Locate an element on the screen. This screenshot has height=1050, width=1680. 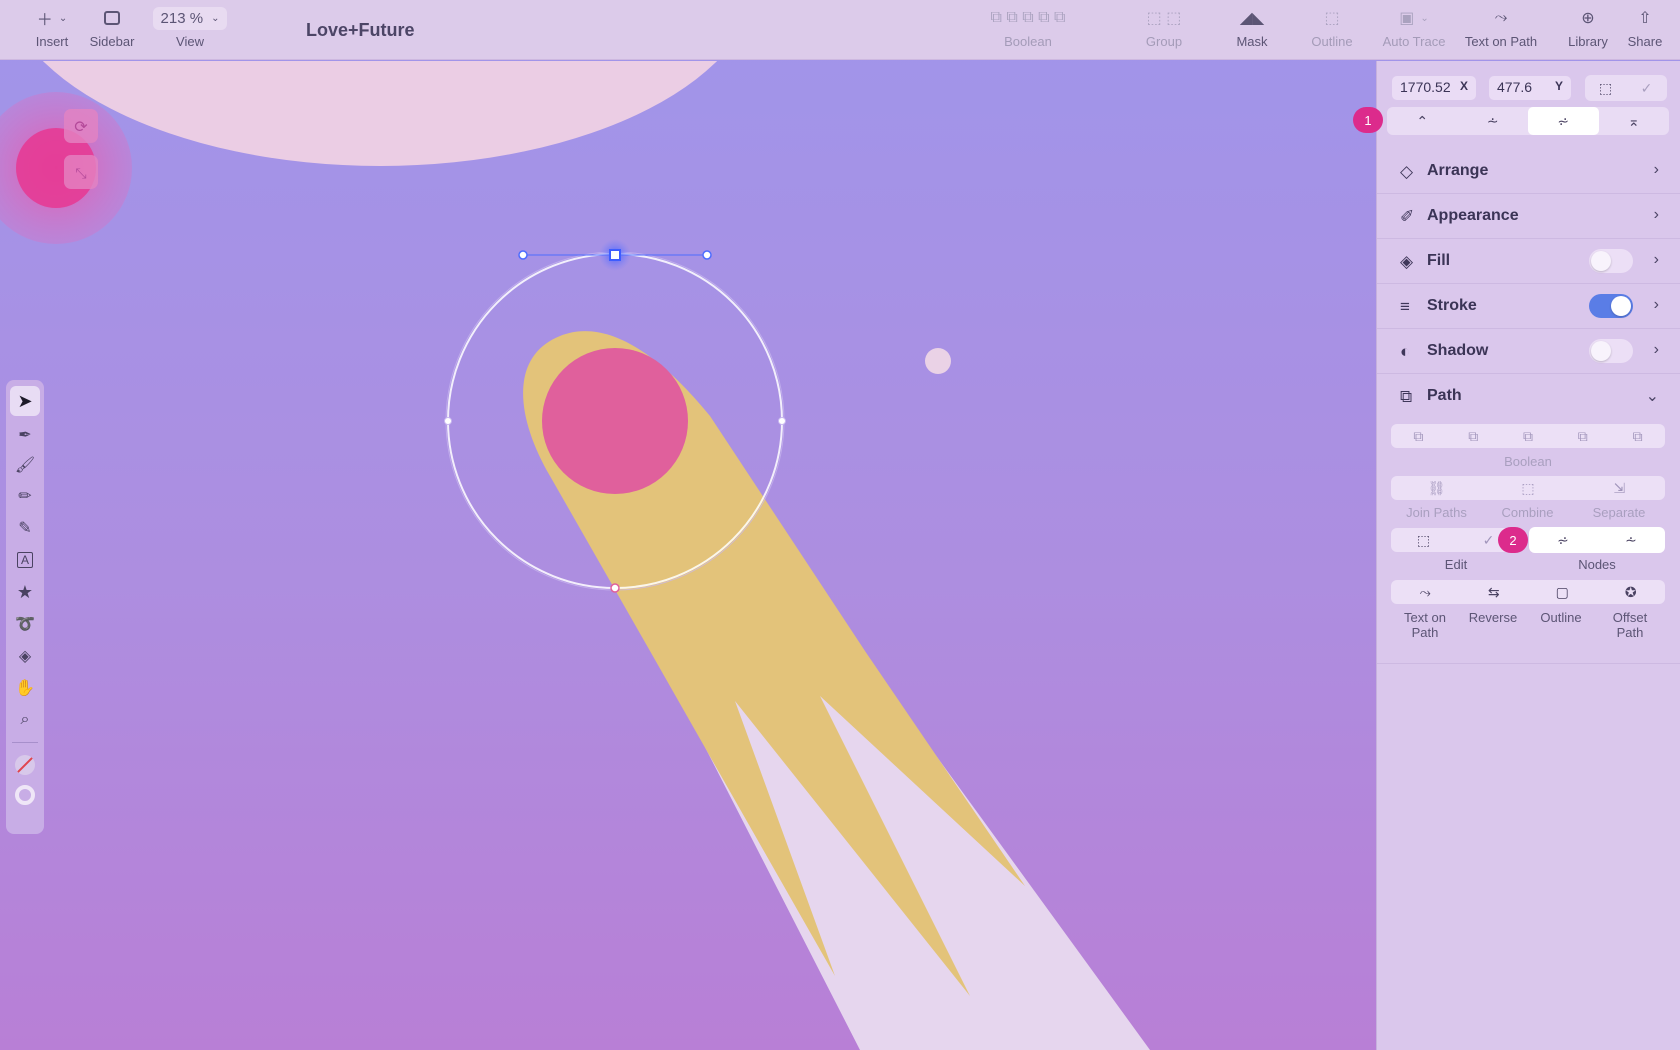
zoom-dropdown: 213 % ⌄ is located at coordinates (190, 18).